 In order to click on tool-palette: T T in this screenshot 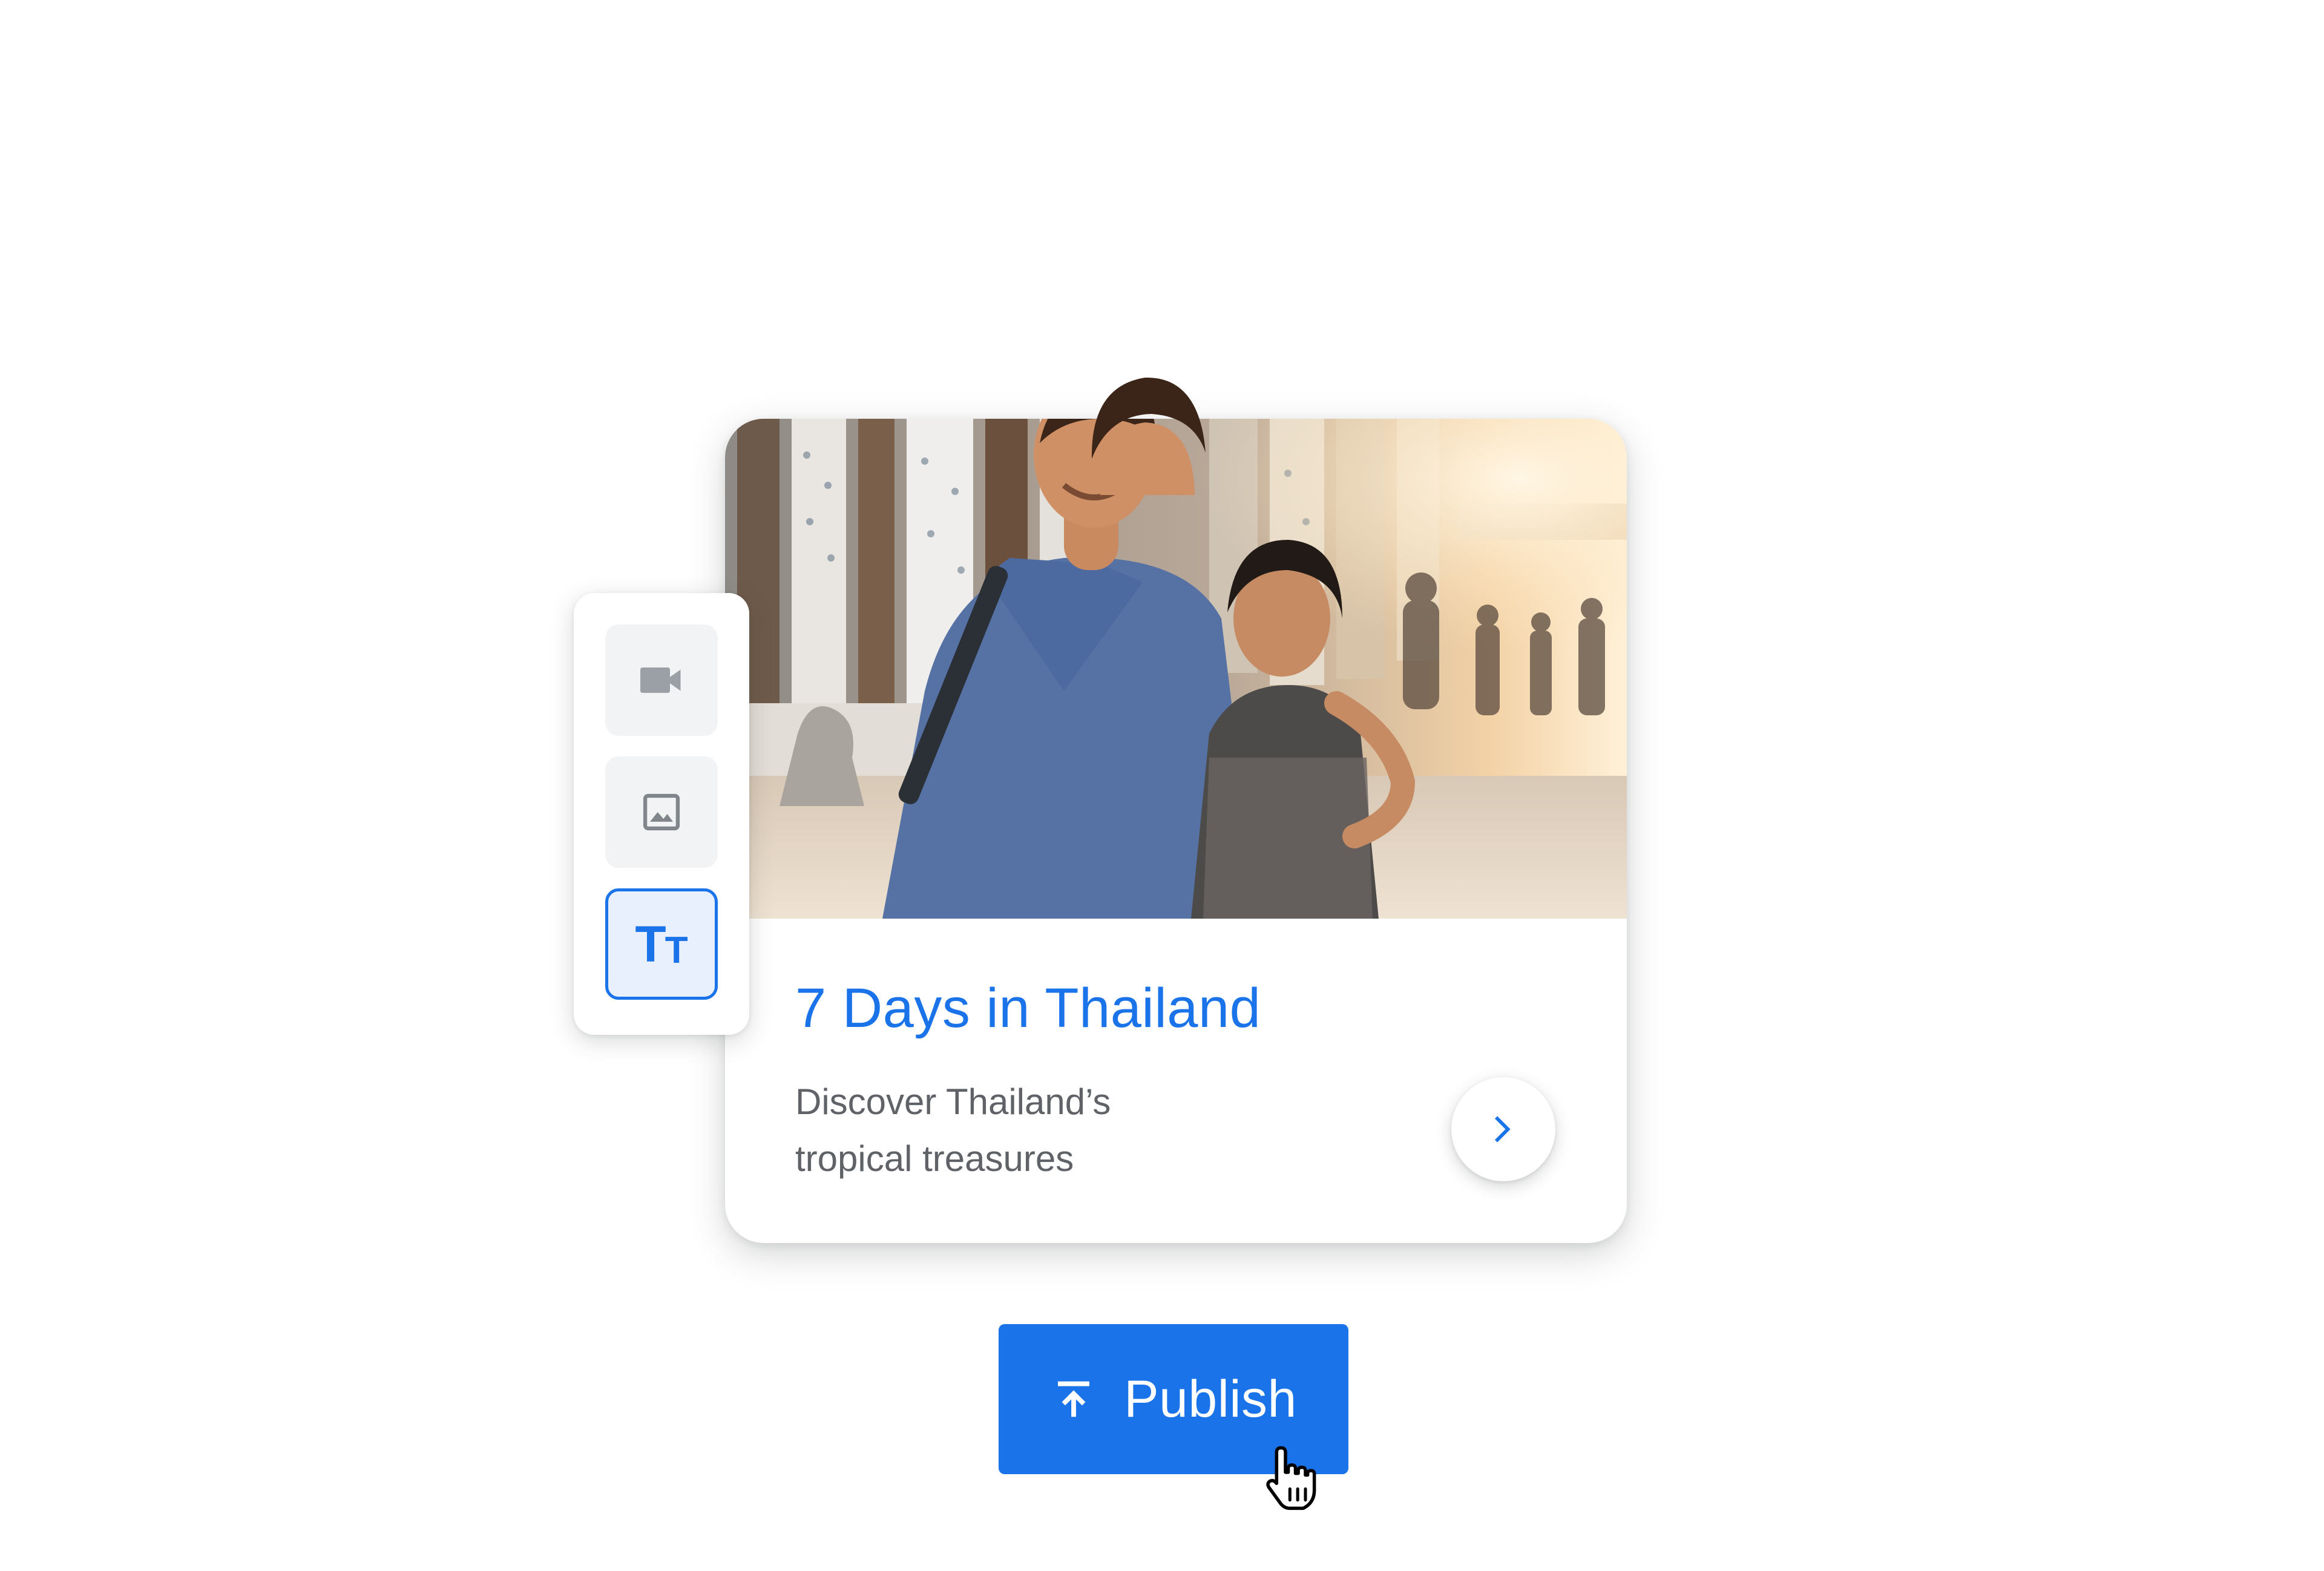, I will do `click(661, 814)`.